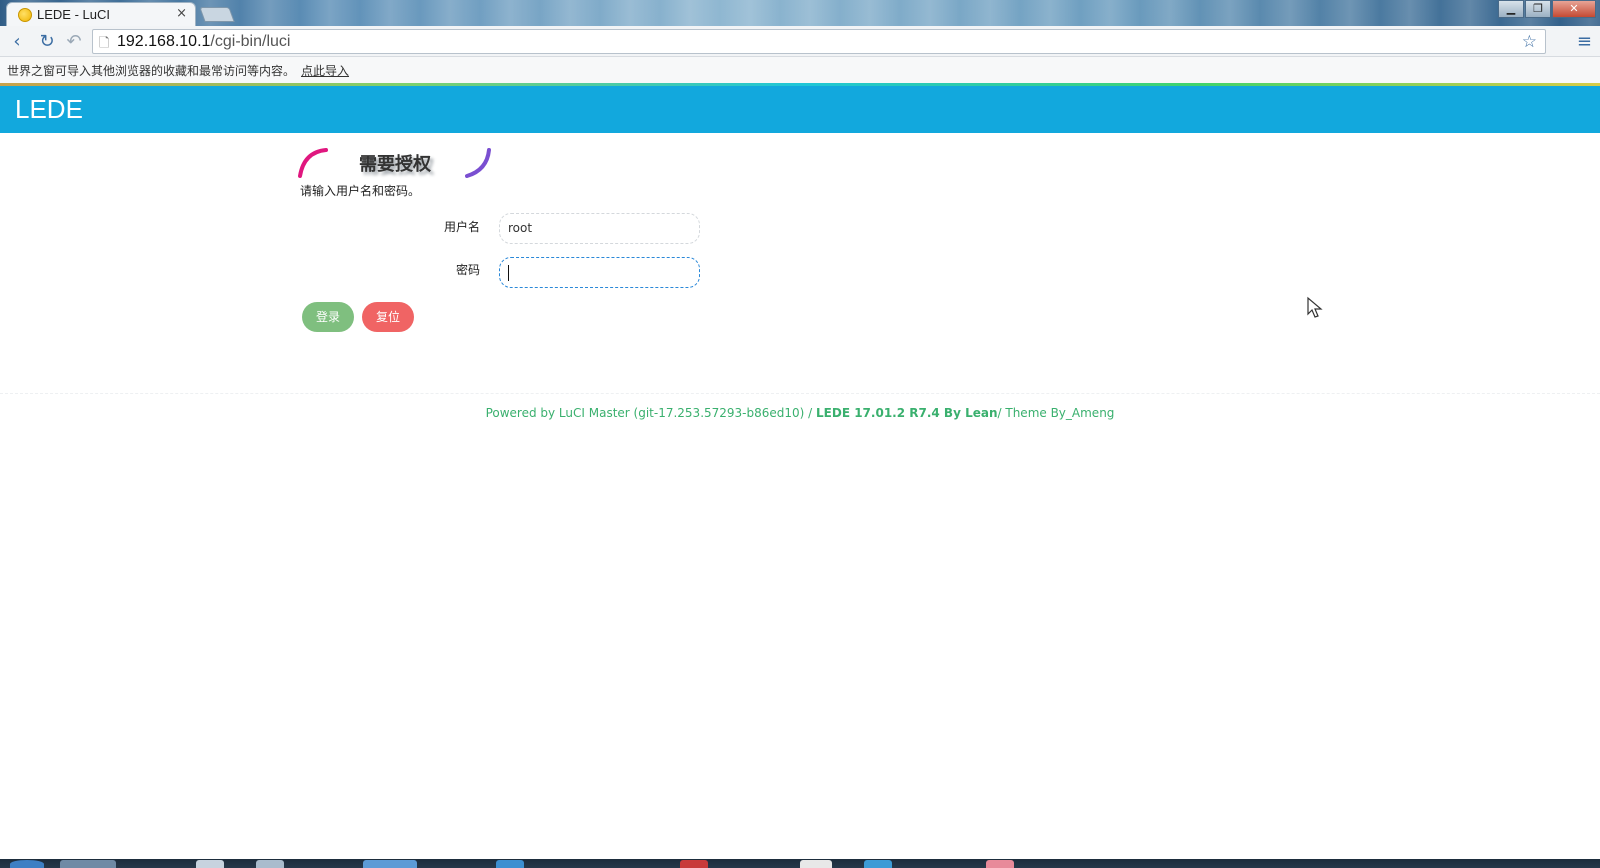 The height and width of the screenshot is (868, 1600). What do you see at coordinates (360, 191) in the screenshot?
I see `auth-description: 请输入用户名和密码。` at bounding box center [360, 191].